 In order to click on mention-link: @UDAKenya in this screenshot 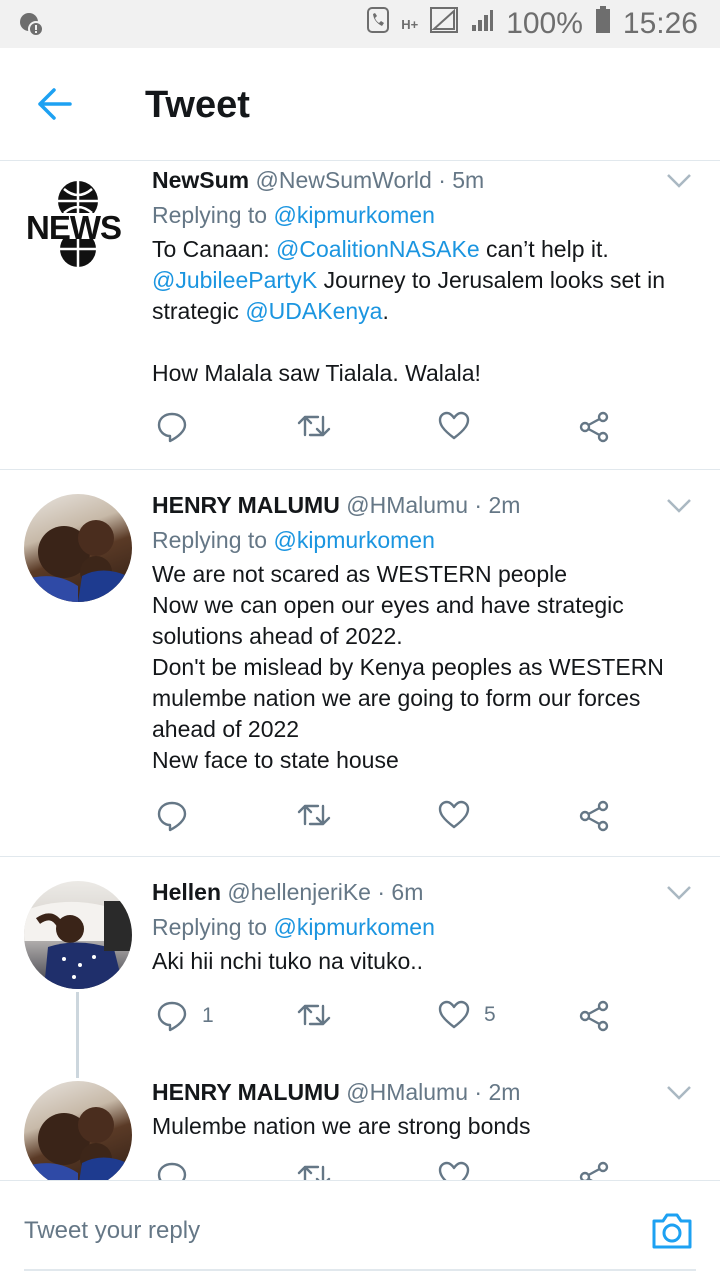, I will do `click(313, 311)`.